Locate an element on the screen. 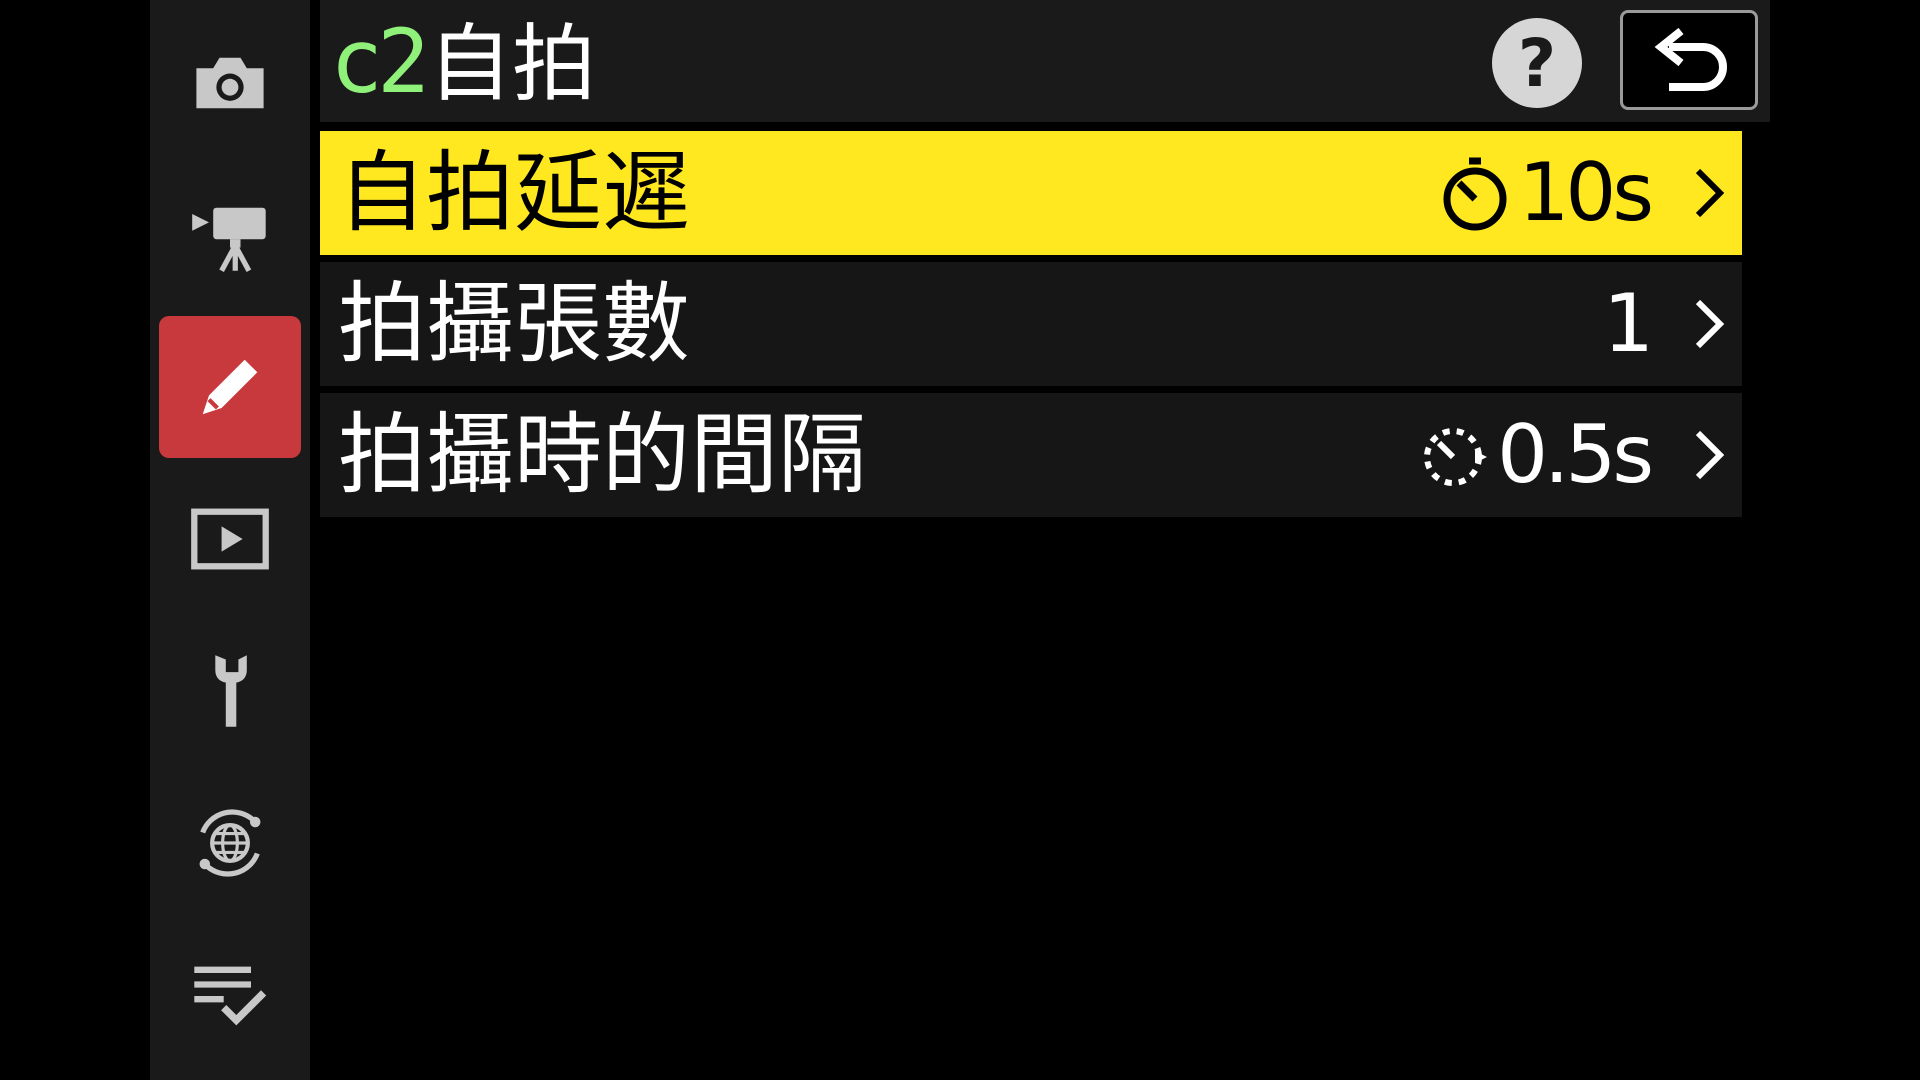  menu-item-label: 拍攝張數 is located at coordinates (514, 323).